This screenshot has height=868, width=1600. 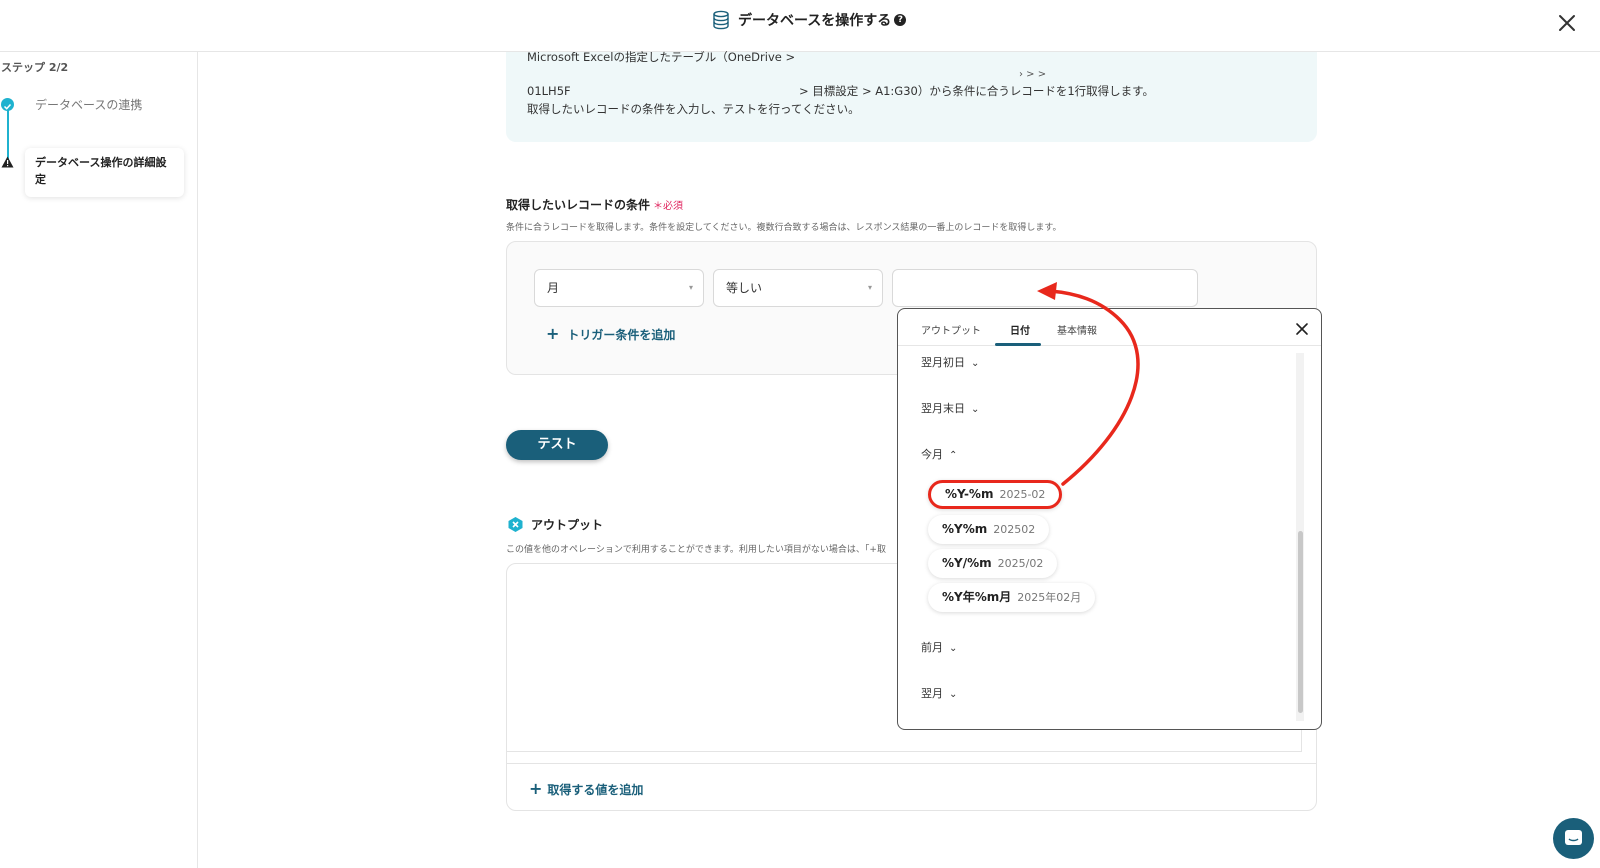 I want to click on group-next-month-first-day: 翌月初日 ⌄, so click(x=950, y=362).